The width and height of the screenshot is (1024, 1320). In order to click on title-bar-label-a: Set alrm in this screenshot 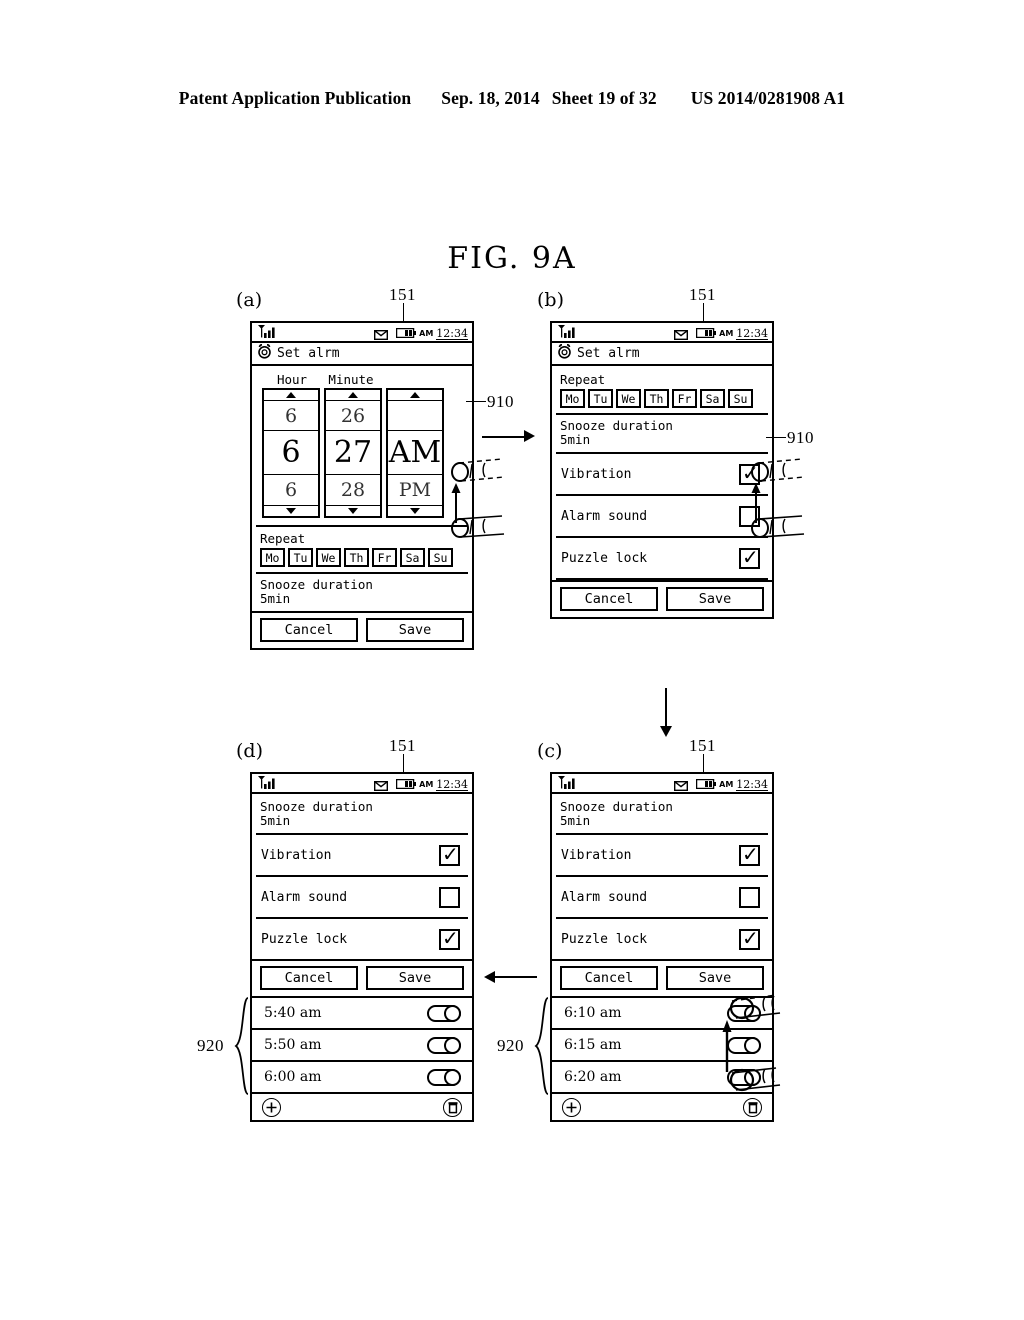, I will do `click(308, 353)`.